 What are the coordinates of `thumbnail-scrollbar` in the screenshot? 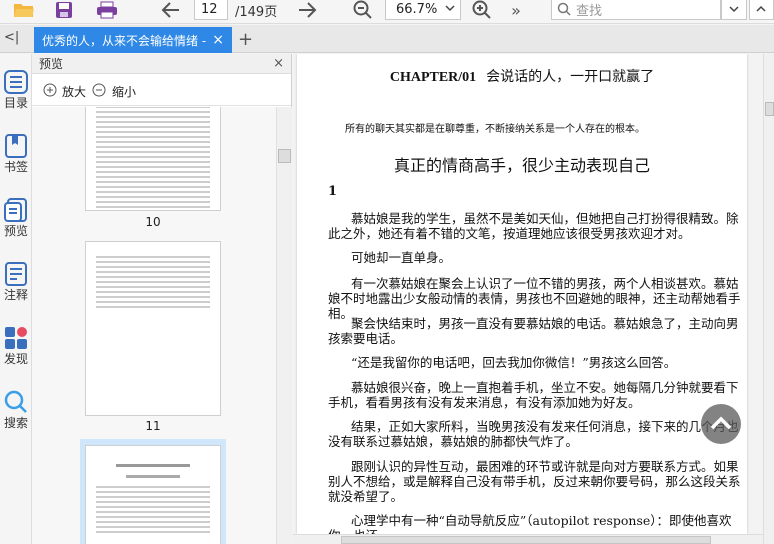 It's located at (284, 325).